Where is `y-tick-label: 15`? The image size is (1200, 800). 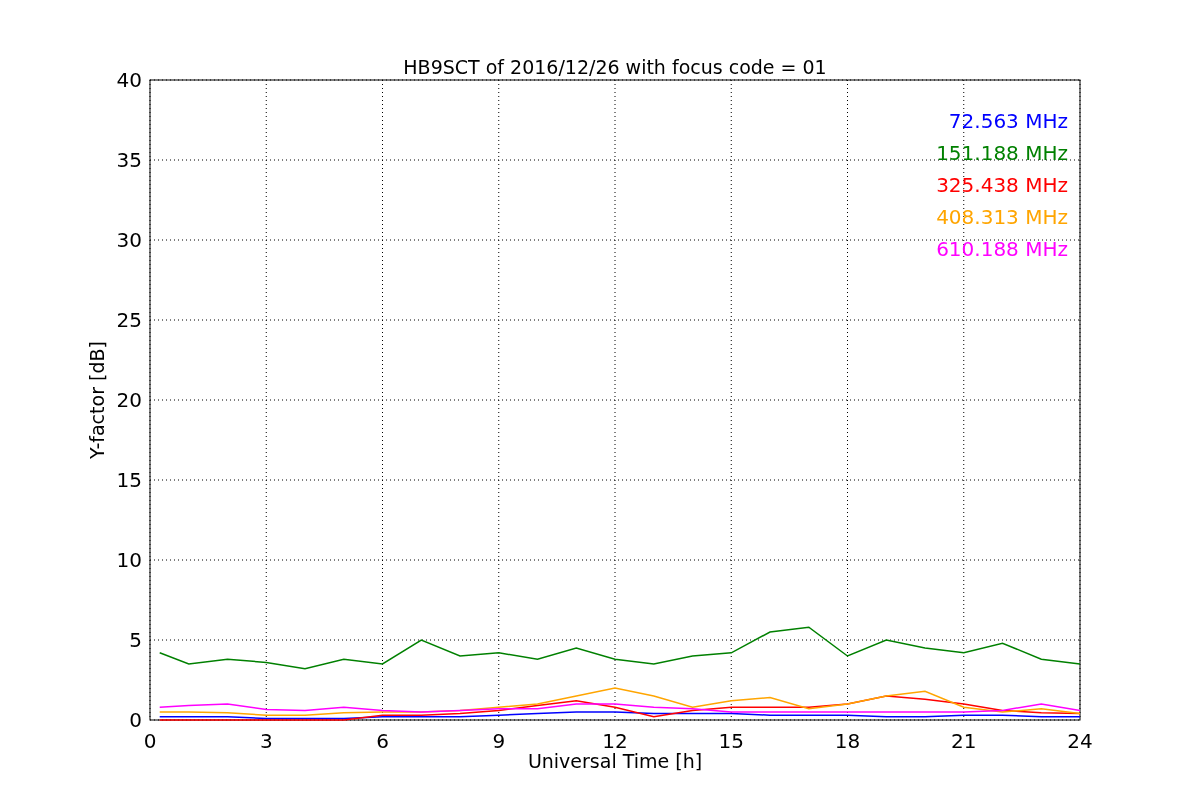 y-tick-label: 15 is located at coordinates (129, 480).